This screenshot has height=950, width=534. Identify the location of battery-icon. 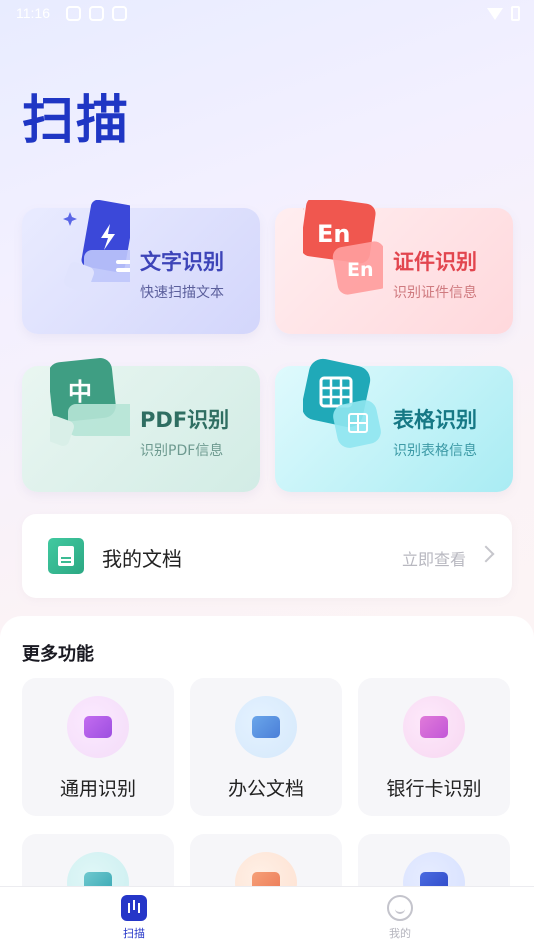
(515, 13).